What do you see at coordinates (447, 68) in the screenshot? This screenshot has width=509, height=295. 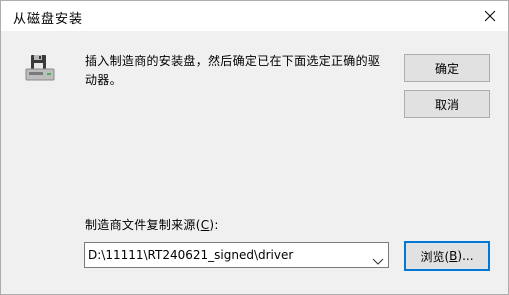 I see `ok-button: 确定` at bounding box center [447, 68].